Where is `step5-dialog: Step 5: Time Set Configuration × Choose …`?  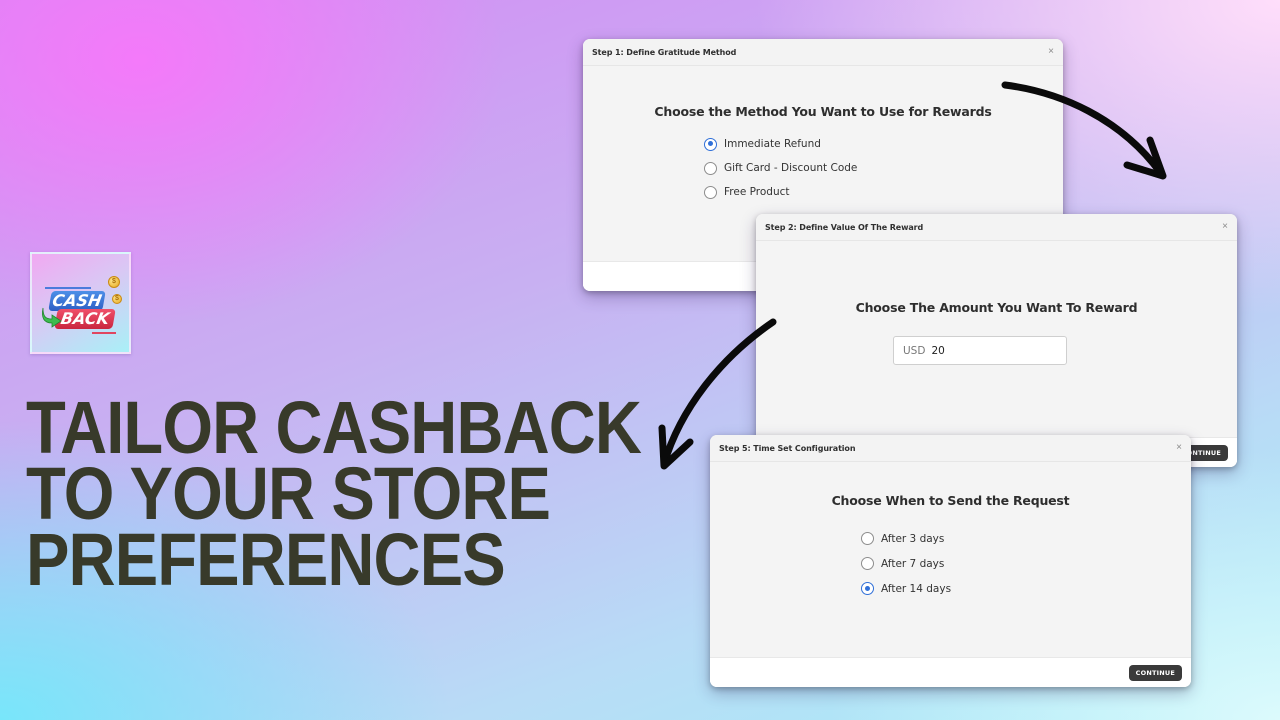
step5-dialog: Step 5: Time Set Configuration × Choose … is located at coordinates (950, 561).